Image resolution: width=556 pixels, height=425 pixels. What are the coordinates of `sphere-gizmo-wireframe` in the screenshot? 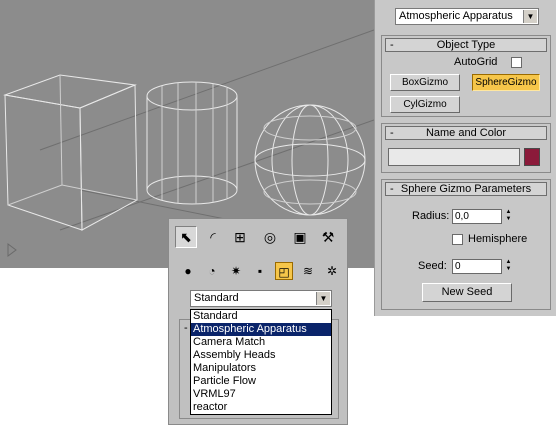 It's located at (310, 160).